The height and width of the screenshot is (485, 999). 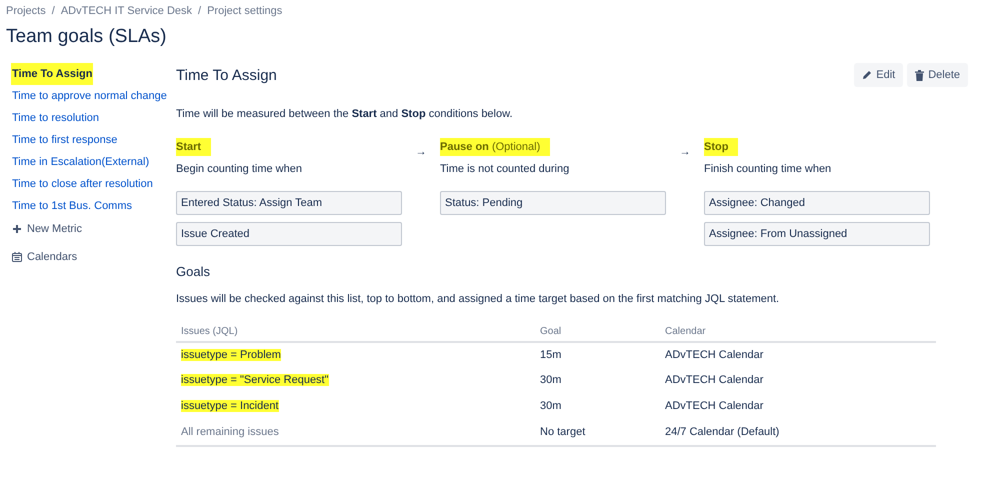 What do you see at coordinates (355, 332) in the screenshot?
I see `column-header: Issues (JQL)` at bounding box center [355, 332].